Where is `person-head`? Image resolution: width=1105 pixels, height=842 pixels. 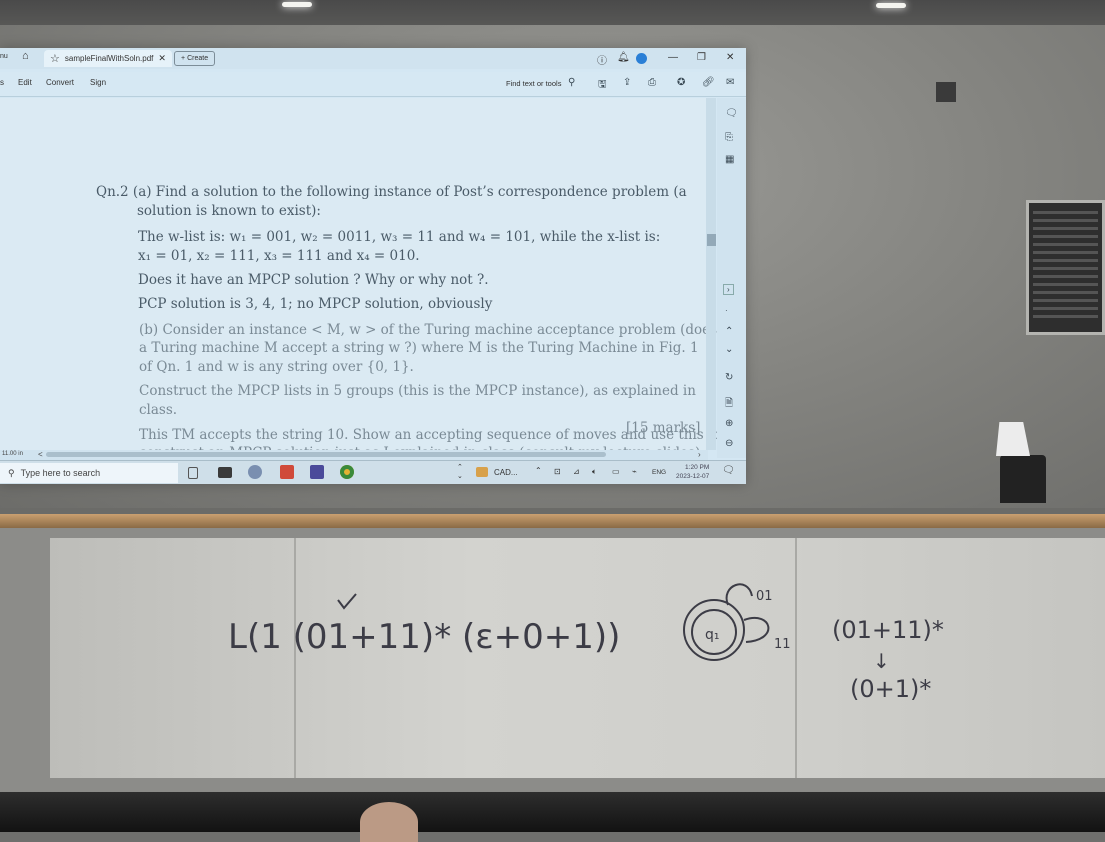 person-head is located at coordinates (389, 822).